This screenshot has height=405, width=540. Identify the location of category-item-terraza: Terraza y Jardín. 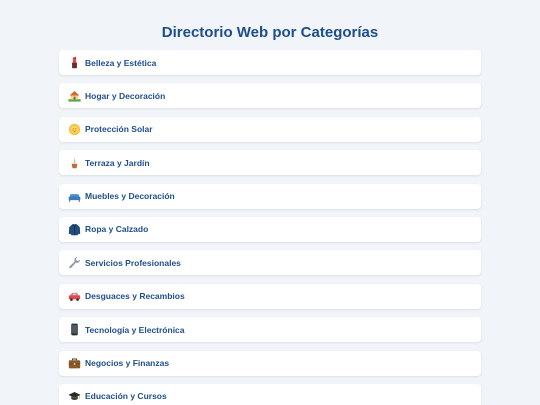
(270, 163).